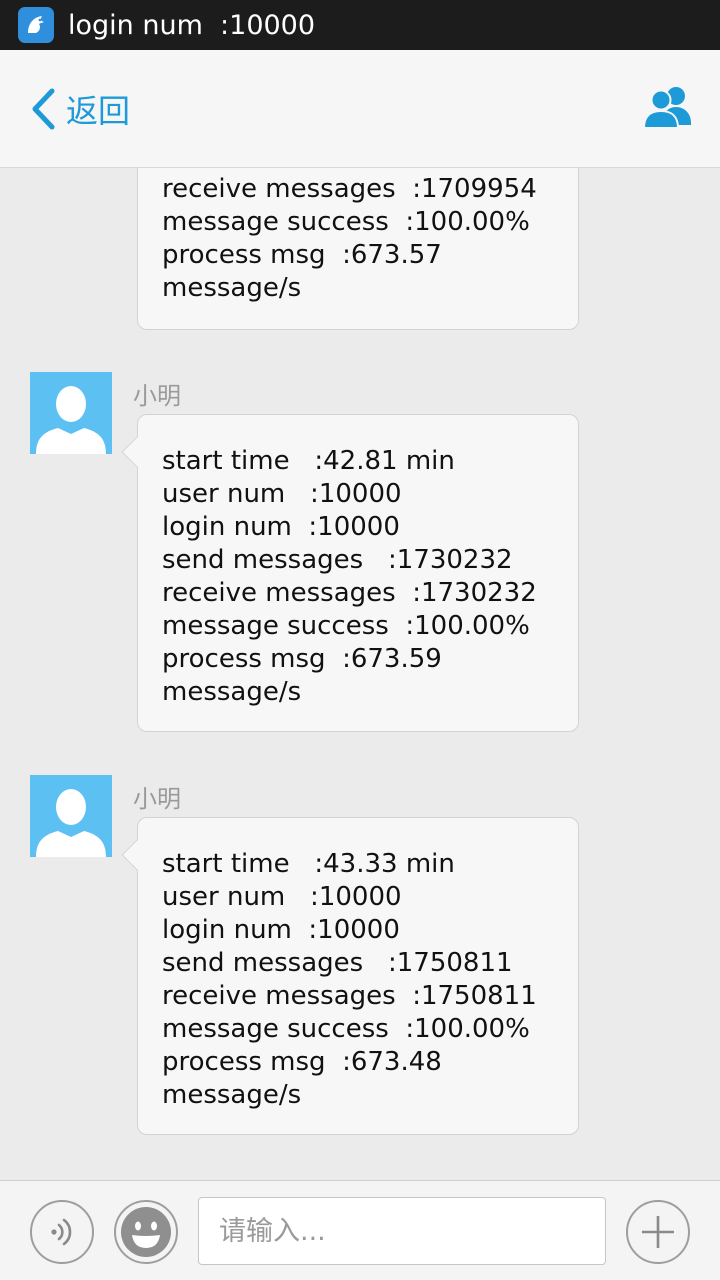 The image size is (720, 1280). Describe the element at coordinates (98, 110) in the screenshot. I see `back-label: 返回` at that location.